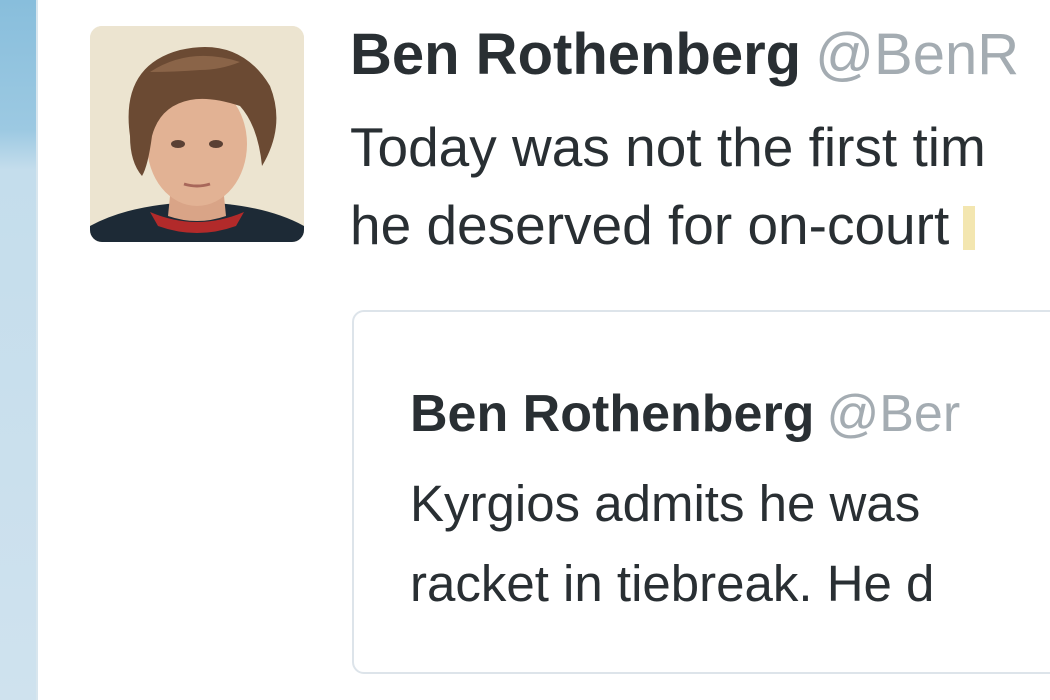 The image size is (1050, 700). Describe the element at coordinates (612, 414) in the screenshot. I see `quoted-author-name: Ben Rothenberg` at that location.